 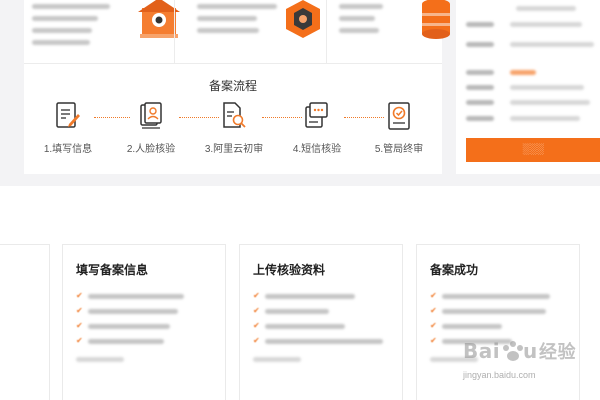 I want to click on svg-text: u, so click(x=530, y=351).